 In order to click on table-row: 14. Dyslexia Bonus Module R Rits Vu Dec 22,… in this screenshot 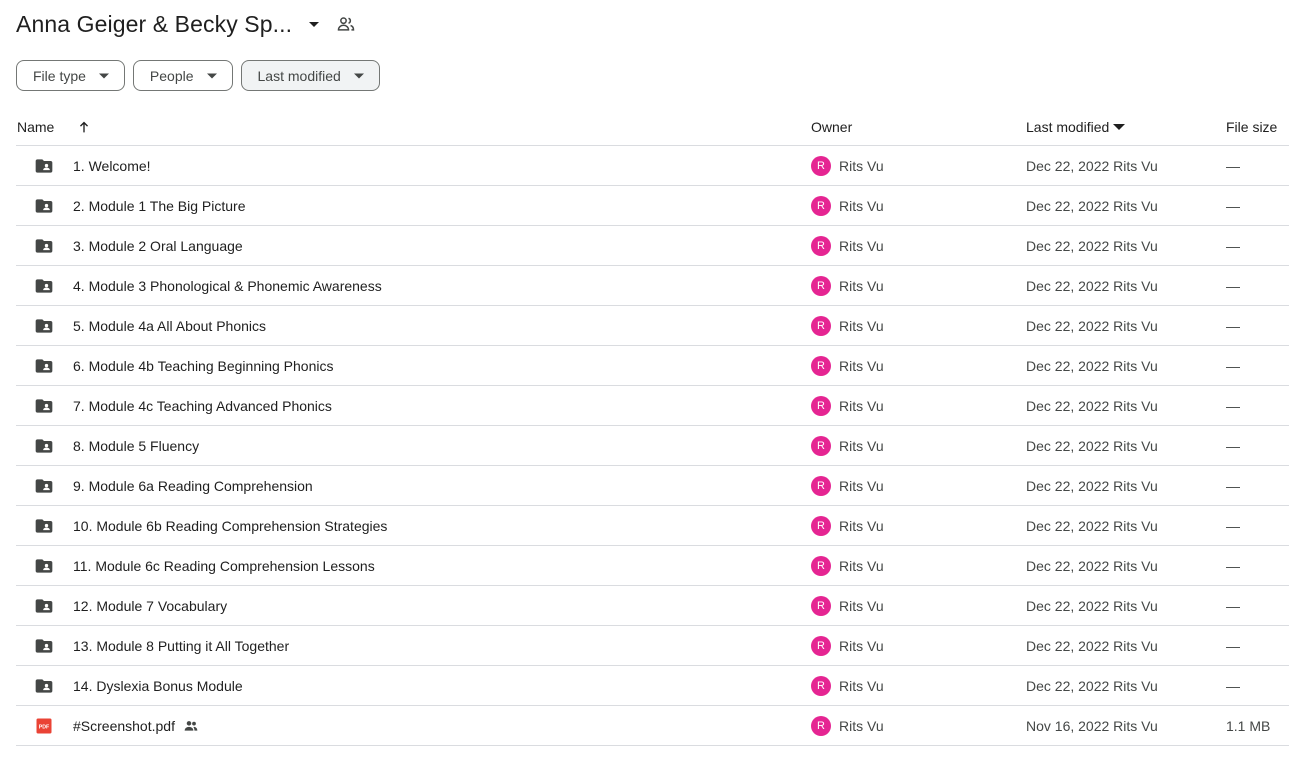, I will do `click(652, 686)`.